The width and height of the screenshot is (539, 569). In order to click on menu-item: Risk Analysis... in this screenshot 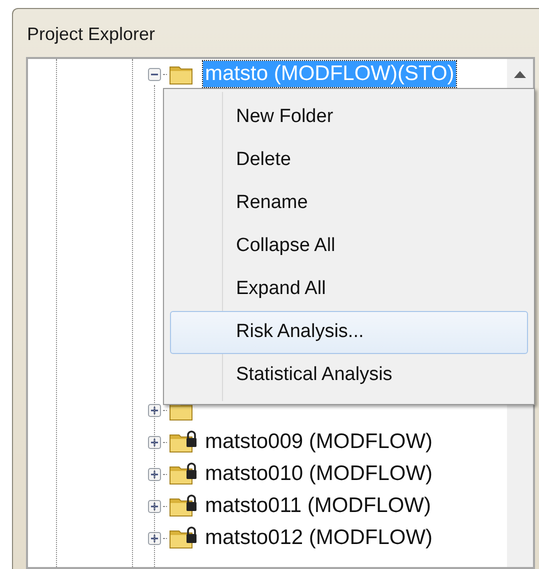, I will do `click(349, 332)`.